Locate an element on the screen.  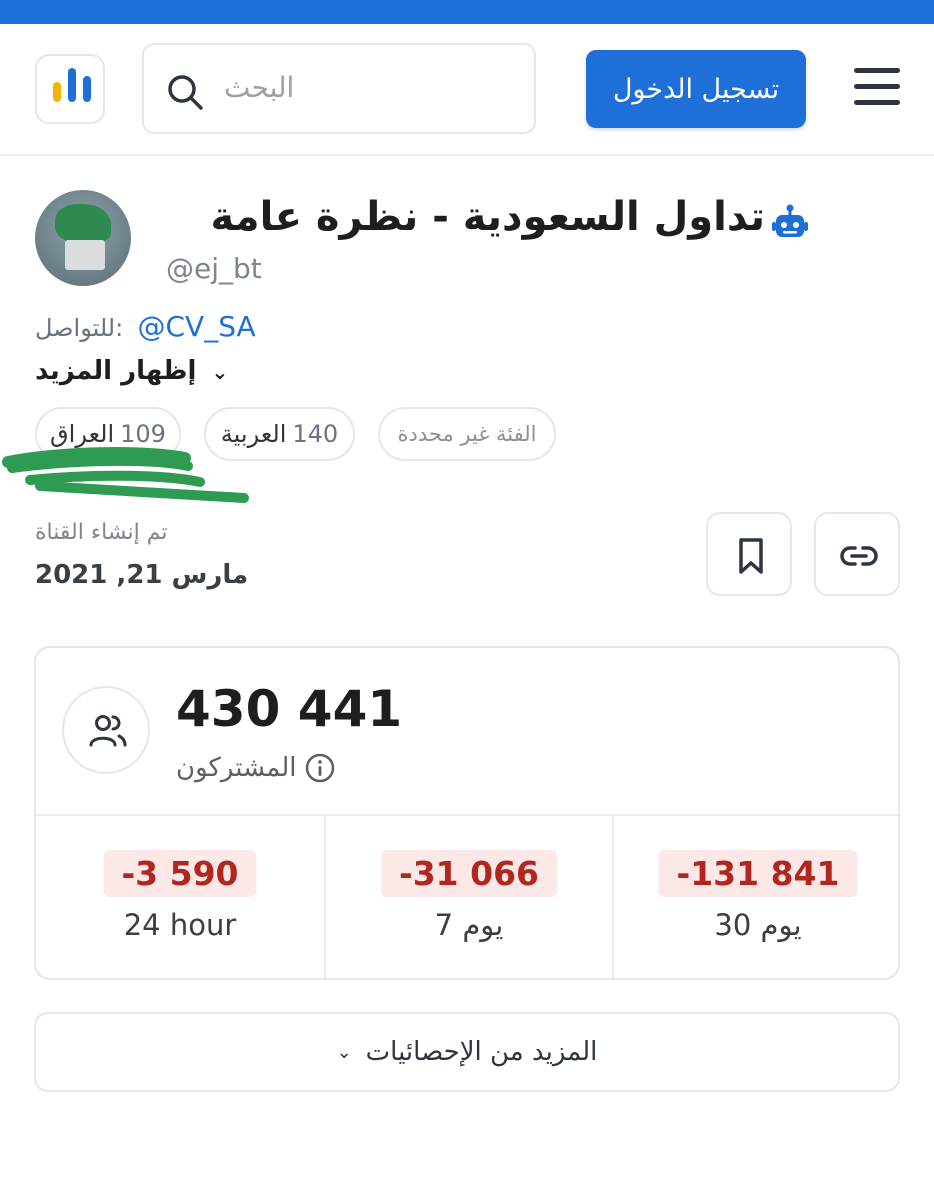
chip-category: الفئة غير محددة is located at coordinates (467, 434).